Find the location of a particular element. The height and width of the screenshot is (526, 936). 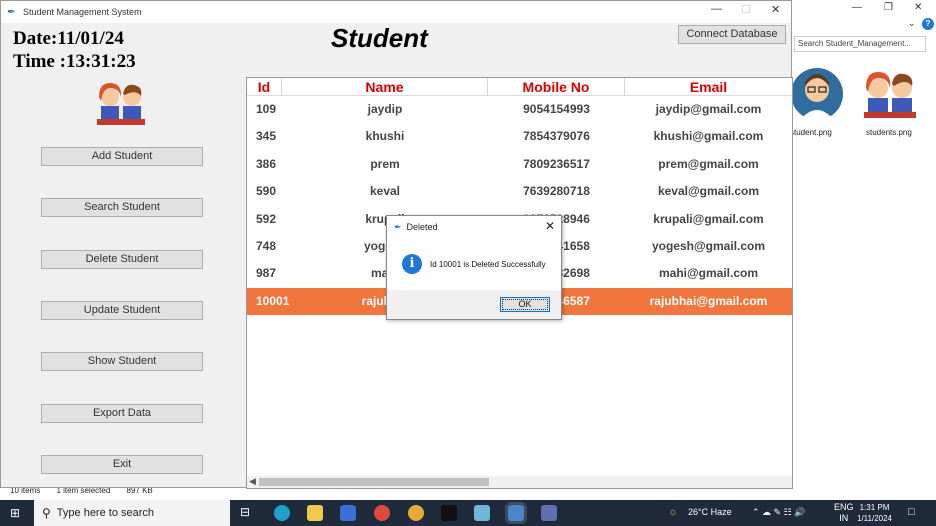

thumbnail-caption: student.png is located at coordinates (811, 132).